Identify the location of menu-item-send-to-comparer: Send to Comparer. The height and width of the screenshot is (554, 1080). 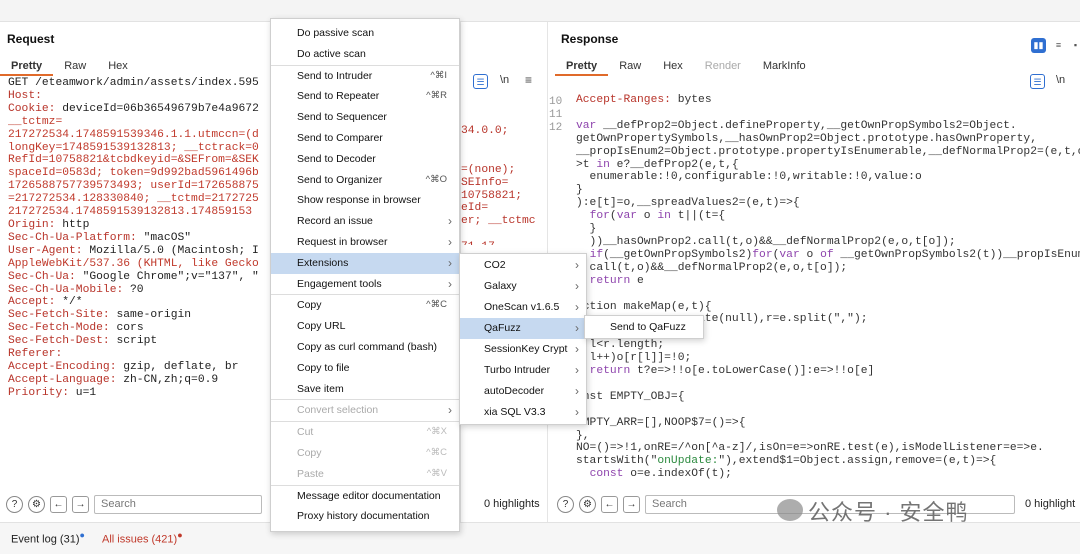
(365, 138).